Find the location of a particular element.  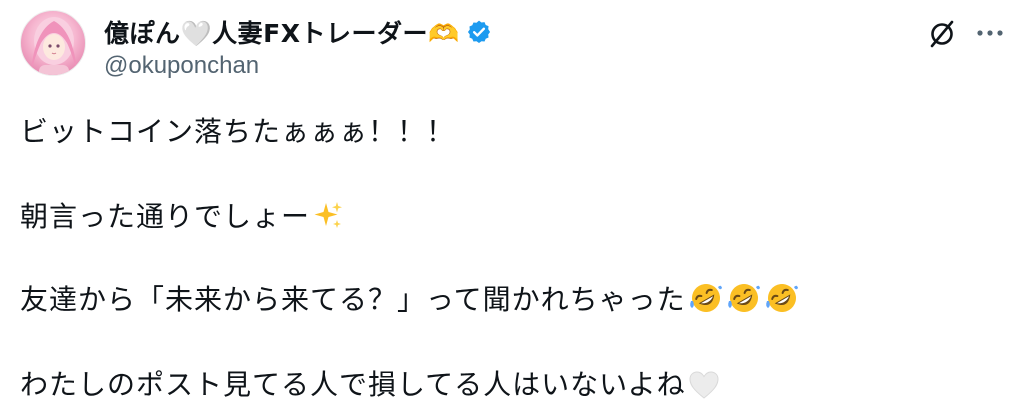

grok-icon is located at coordinates (942, 34).